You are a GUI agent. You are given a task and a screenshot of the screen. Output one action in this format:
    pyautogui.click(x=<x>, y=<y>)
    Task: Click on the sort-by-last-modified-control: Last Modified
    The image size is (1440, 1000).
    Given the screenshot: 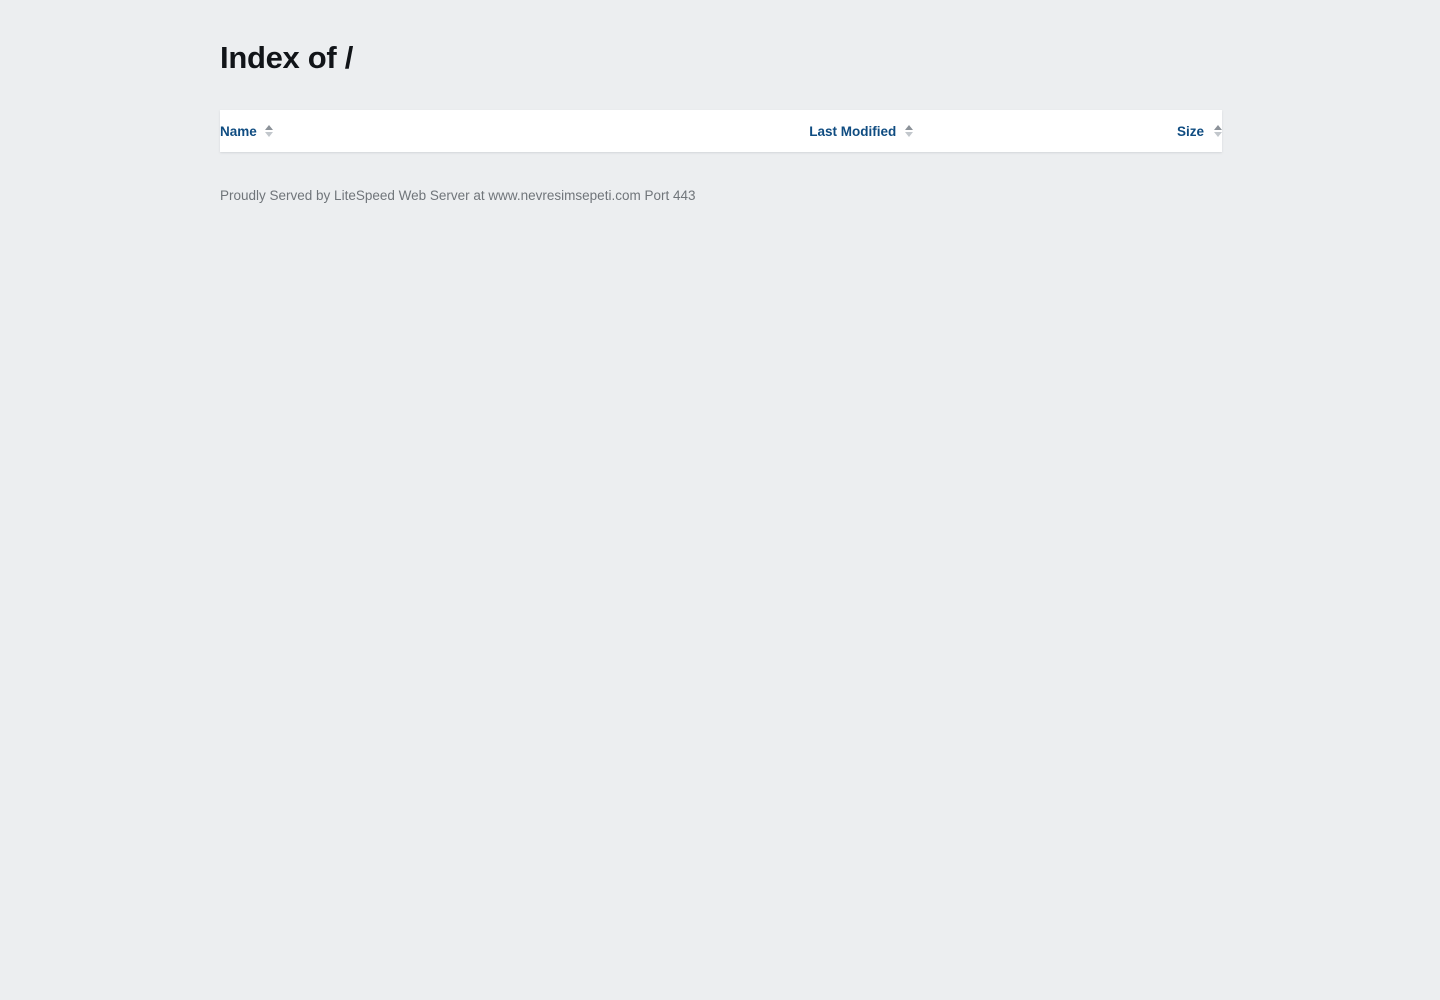 What is the action you would take?
    pyautogui.click(x=861, y=131)
    